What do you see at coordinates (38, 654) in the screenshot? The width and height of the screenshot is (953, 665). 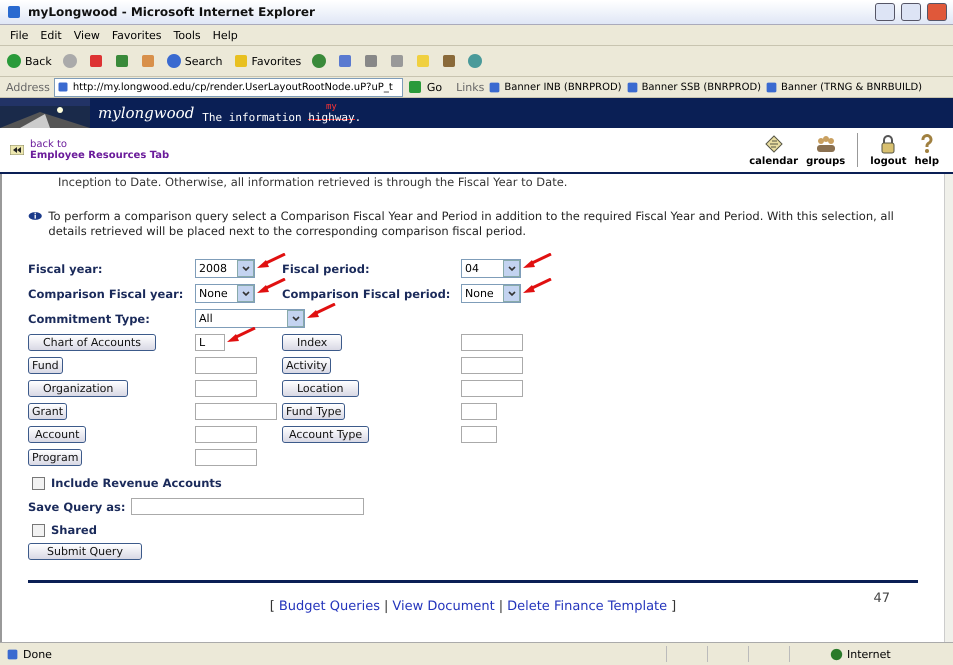 I see `status-text: Done` at bounding box center [38, 654].